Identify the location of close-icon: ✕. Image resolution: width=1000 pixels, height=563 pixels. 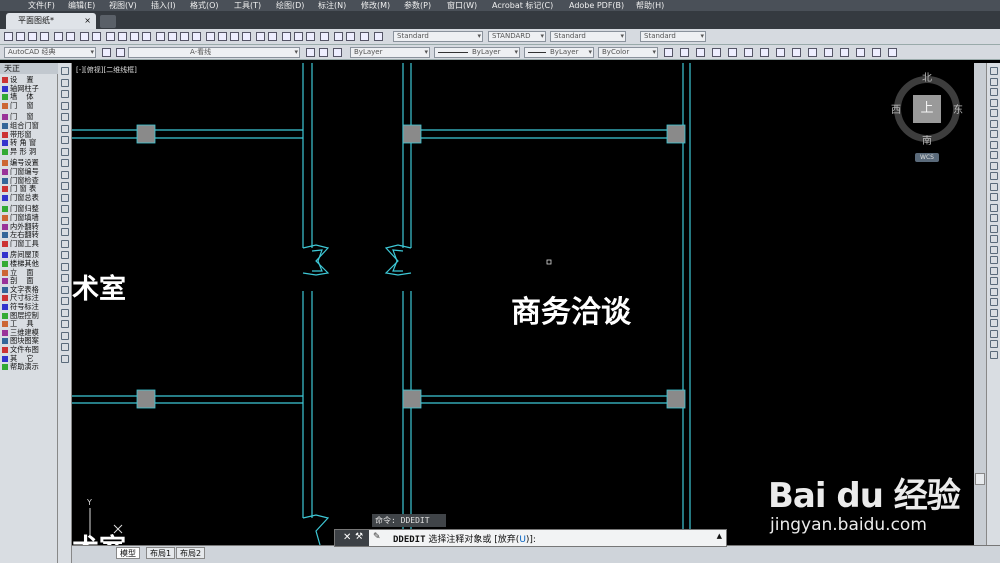
(347, 537).